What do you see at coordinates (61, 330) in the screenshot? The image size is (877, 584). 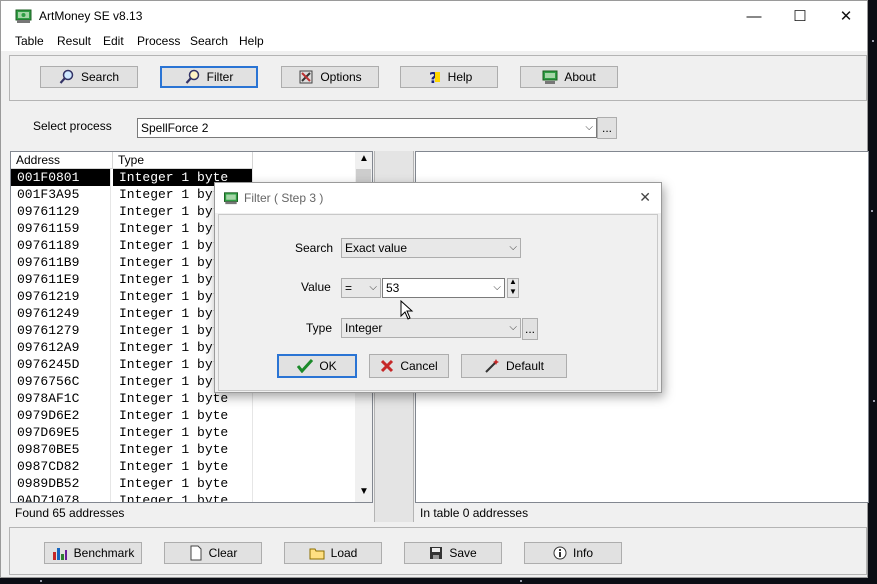 I see `address-cell: 09761279` at bounding box center [61, 330].